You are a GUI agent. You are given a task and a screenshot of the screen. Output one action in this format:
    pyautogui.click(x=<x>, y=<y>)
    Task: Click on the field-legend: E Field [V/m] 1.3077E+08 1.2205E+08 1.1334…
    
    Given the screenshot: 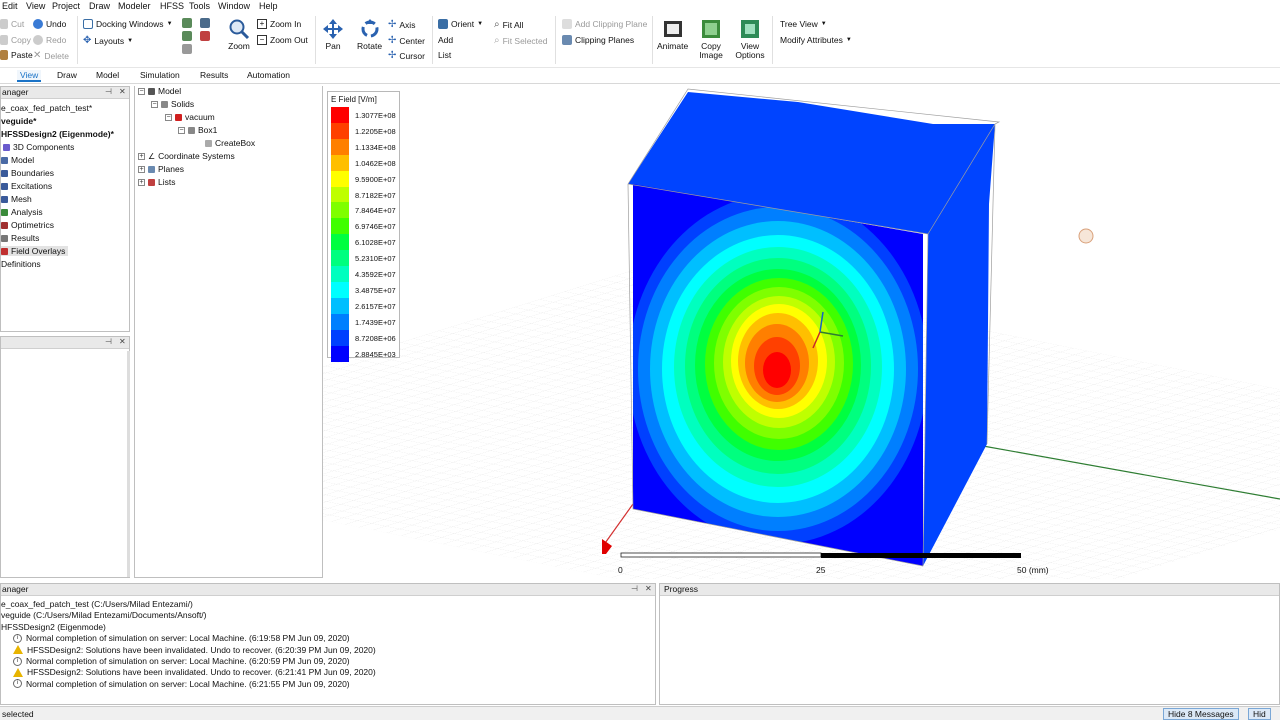 What is the action you would take?
    pyautogui.click(x=363, y=226)
    